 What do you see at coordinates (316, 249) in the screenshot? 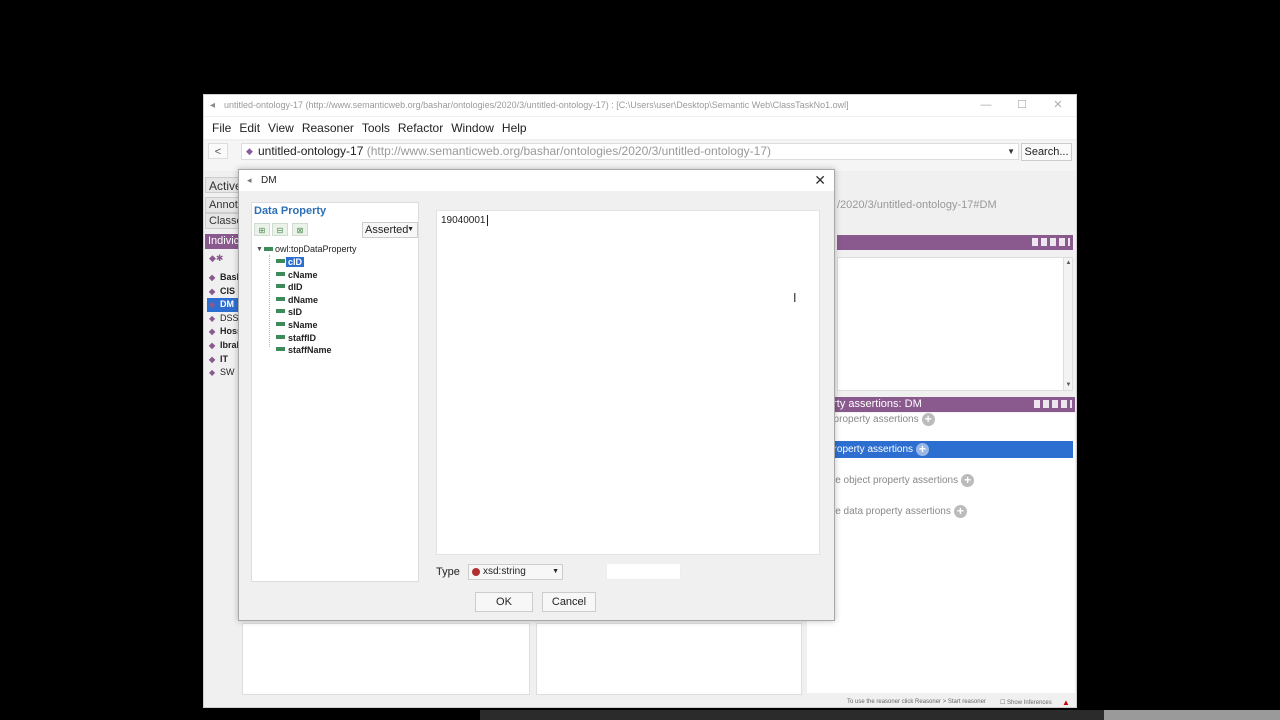
I see `tree-root-label: owl:topDataProperty` at bounding box center [316, 249].